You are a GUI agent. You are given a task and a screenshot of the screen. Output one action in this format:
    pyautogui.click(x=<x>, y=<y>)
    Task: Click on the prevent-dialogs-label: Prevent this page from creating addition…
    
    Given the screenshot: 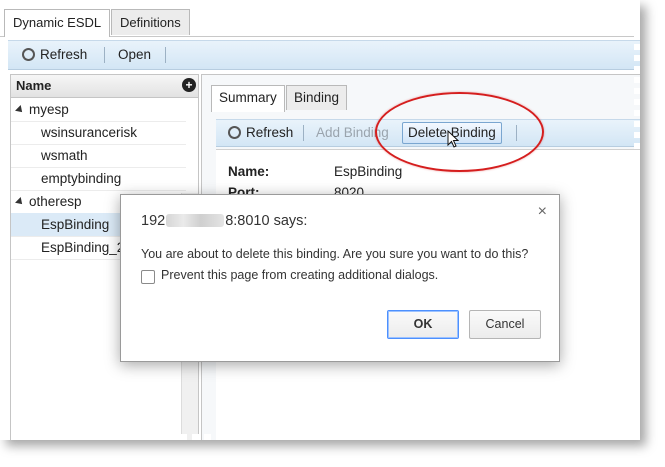 What is the action you would take?
    pyautogui.click(x=299, y=275)
    